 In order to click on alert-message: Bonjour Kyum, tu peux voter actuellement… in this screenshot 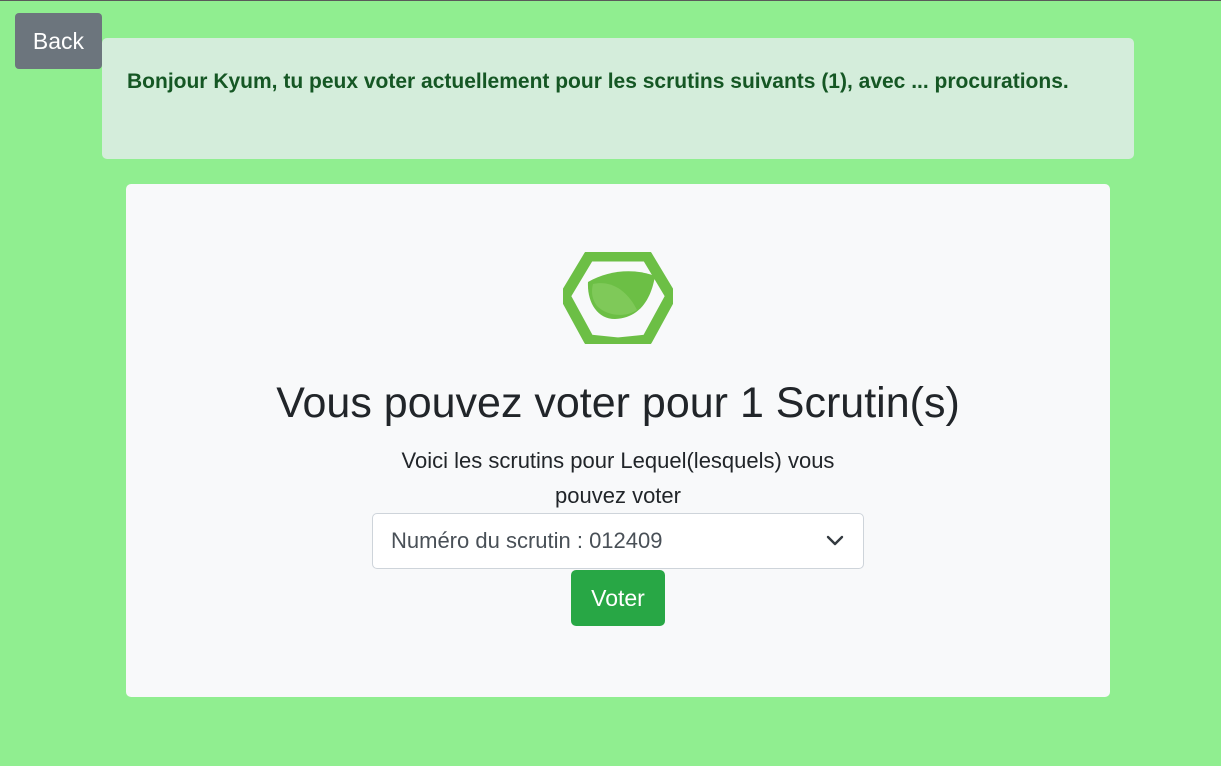, I will do `click(598, 81)`.